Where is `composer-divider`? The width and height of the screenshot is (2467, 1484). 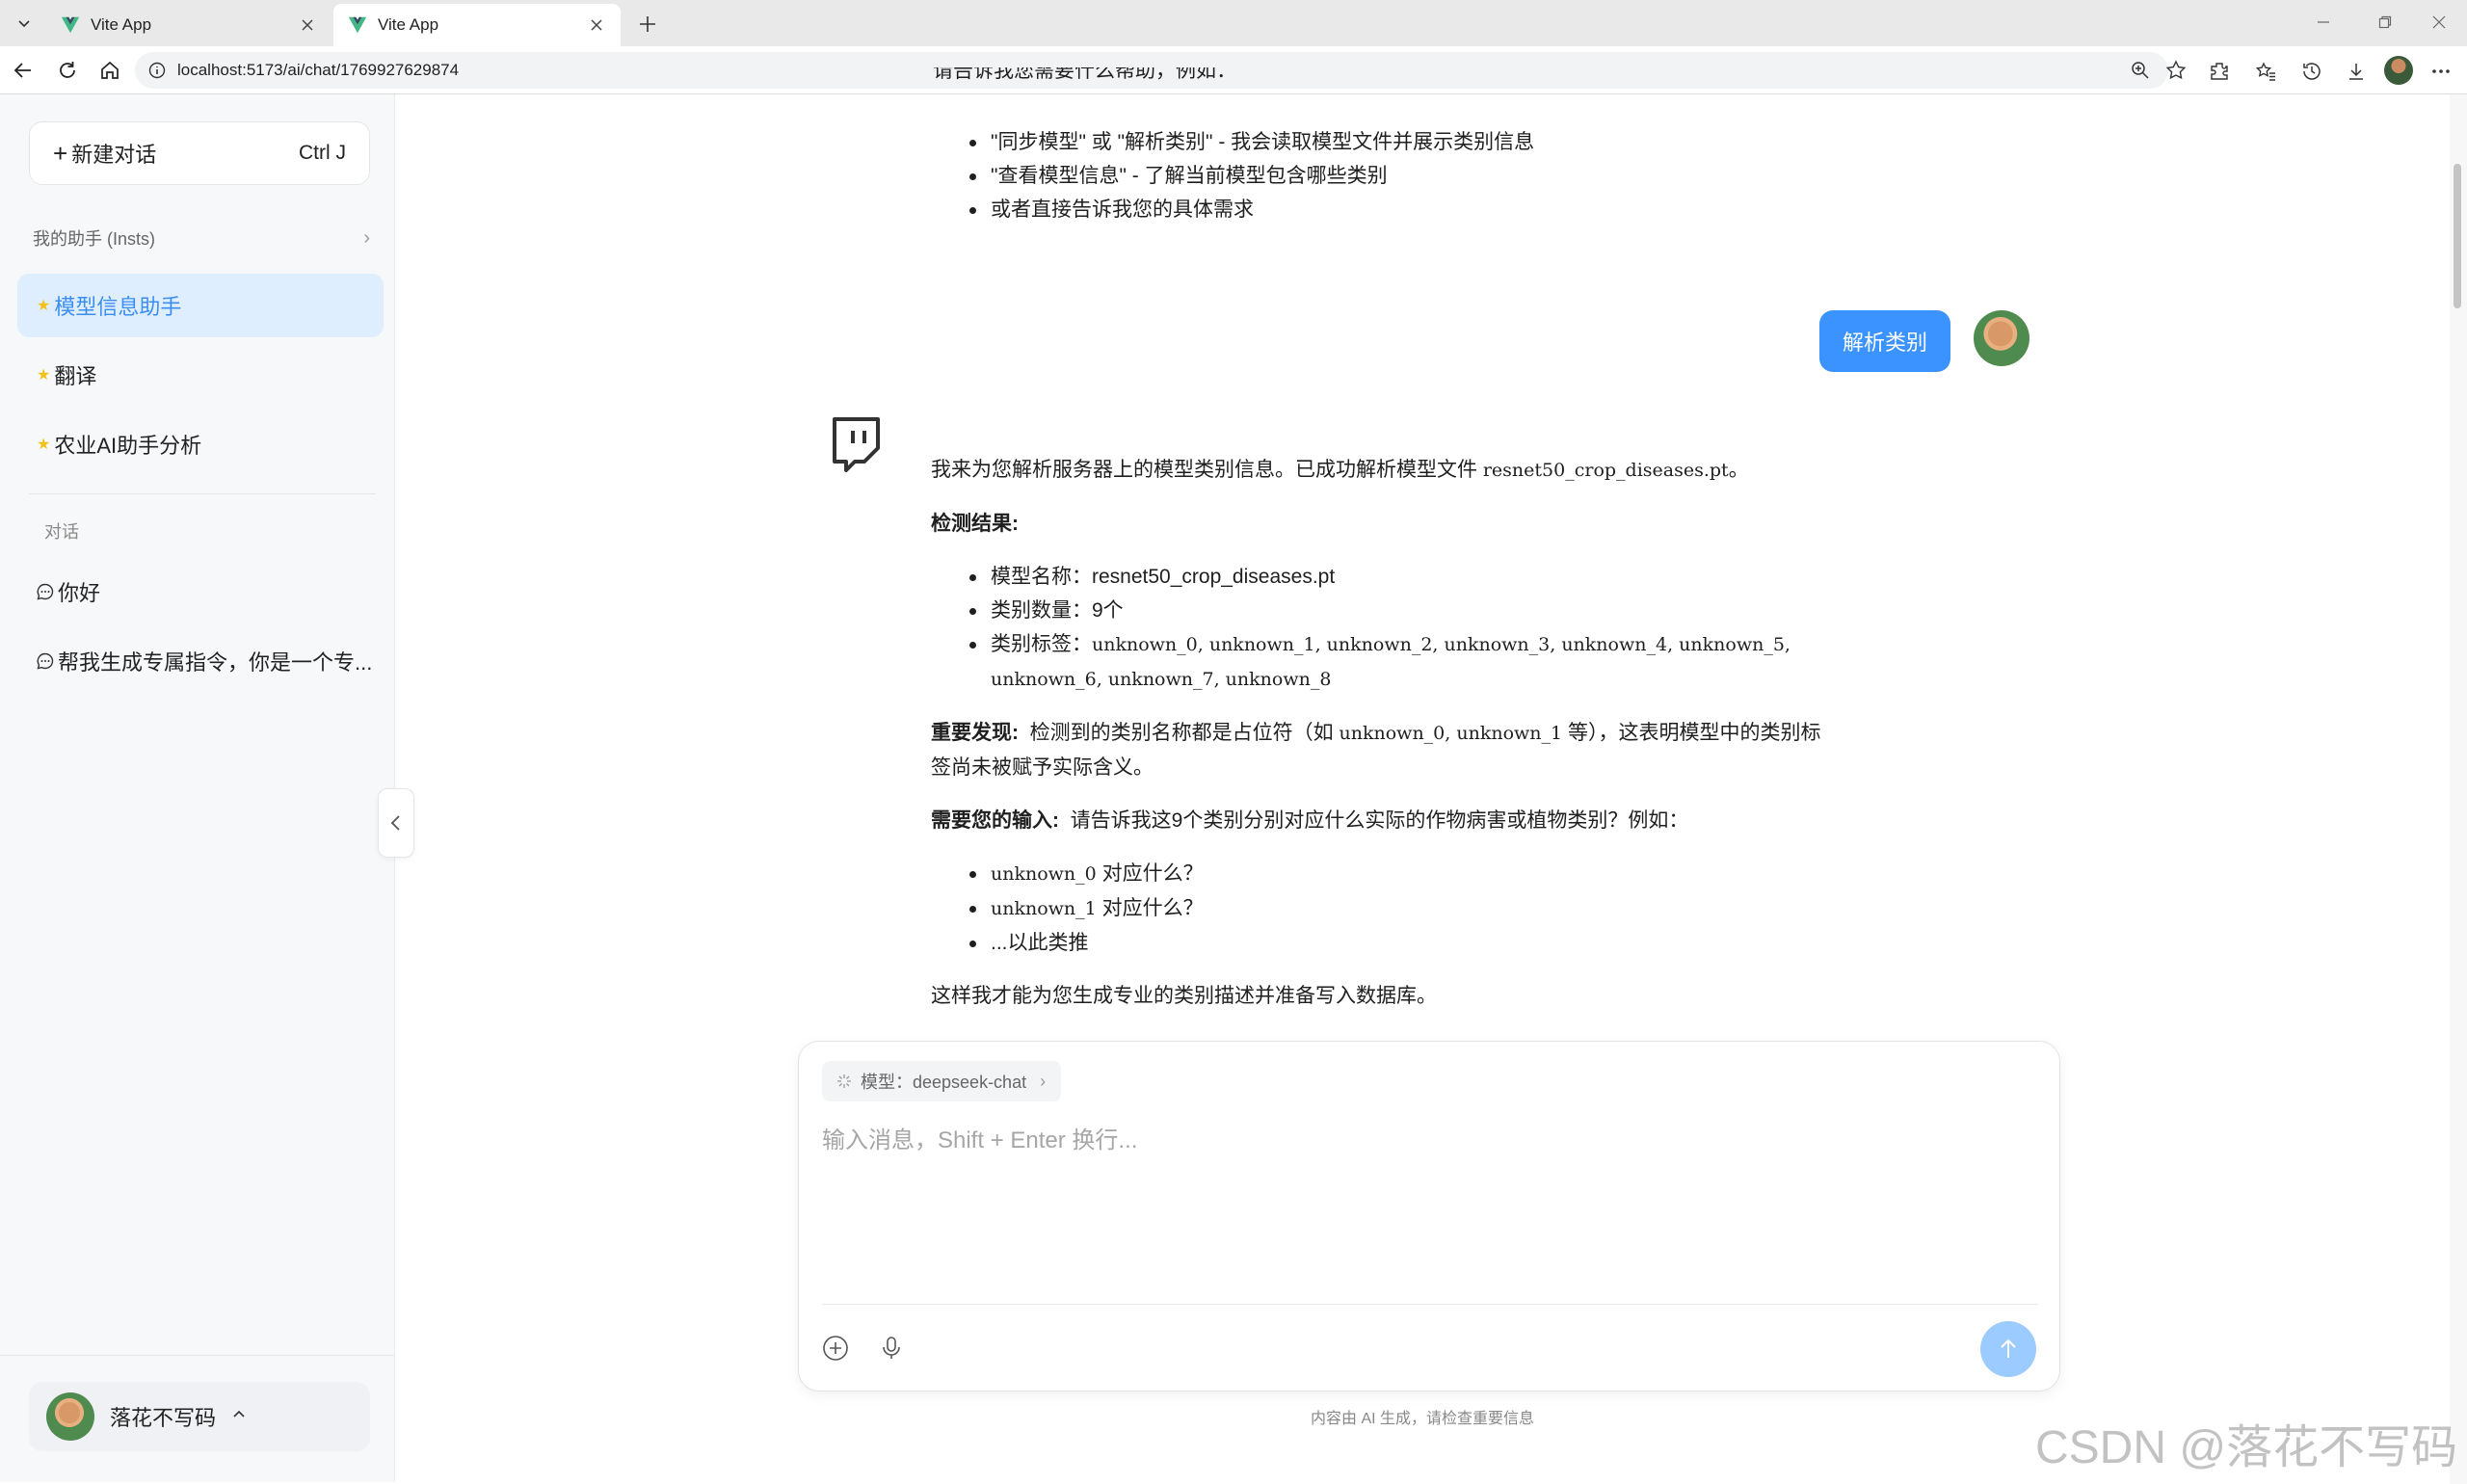
composer-divider is located at coordinates (1430, 1304).